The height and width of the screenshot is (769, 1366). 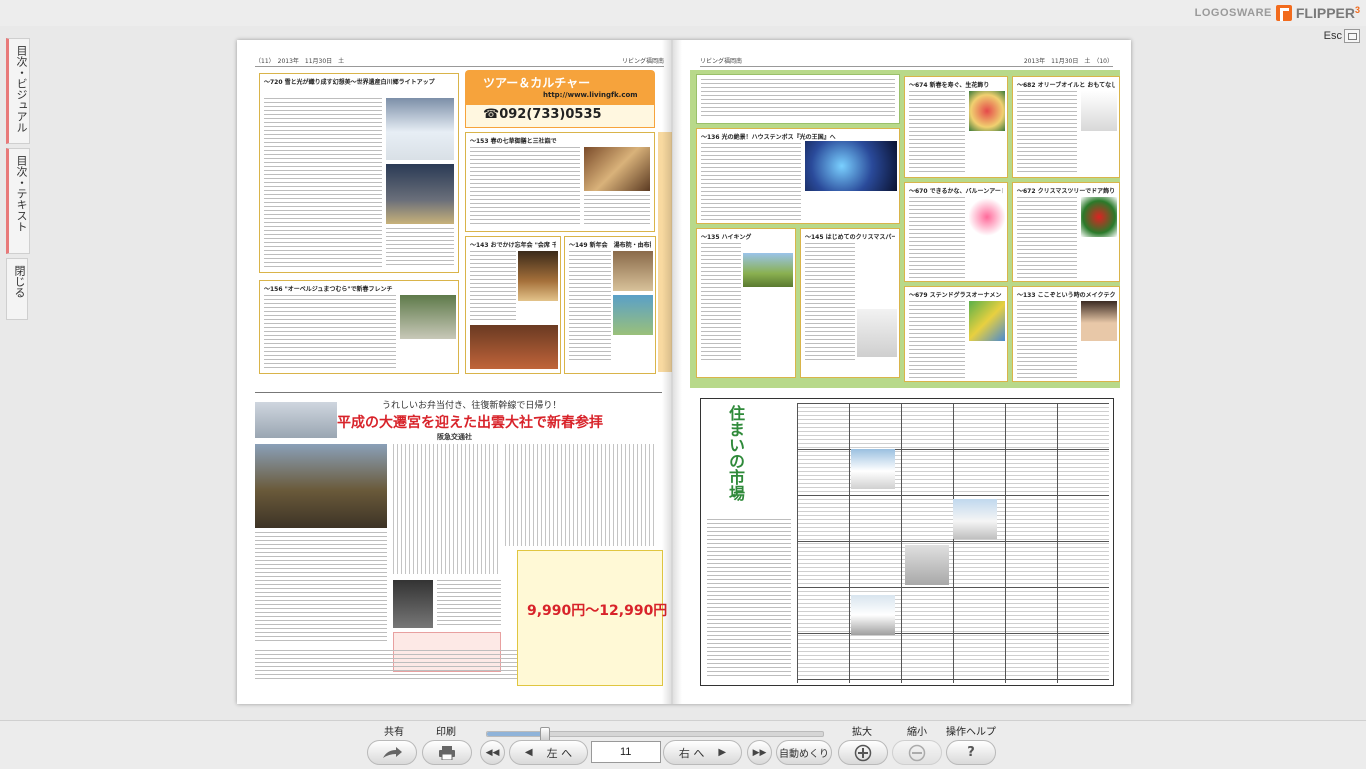 What do you see at coordinates (459, 61) in the screenshot?
I see `left-page-header: （11） 2013年 11月30日 土 リビング福岡南` at bounding box center [459, 61].